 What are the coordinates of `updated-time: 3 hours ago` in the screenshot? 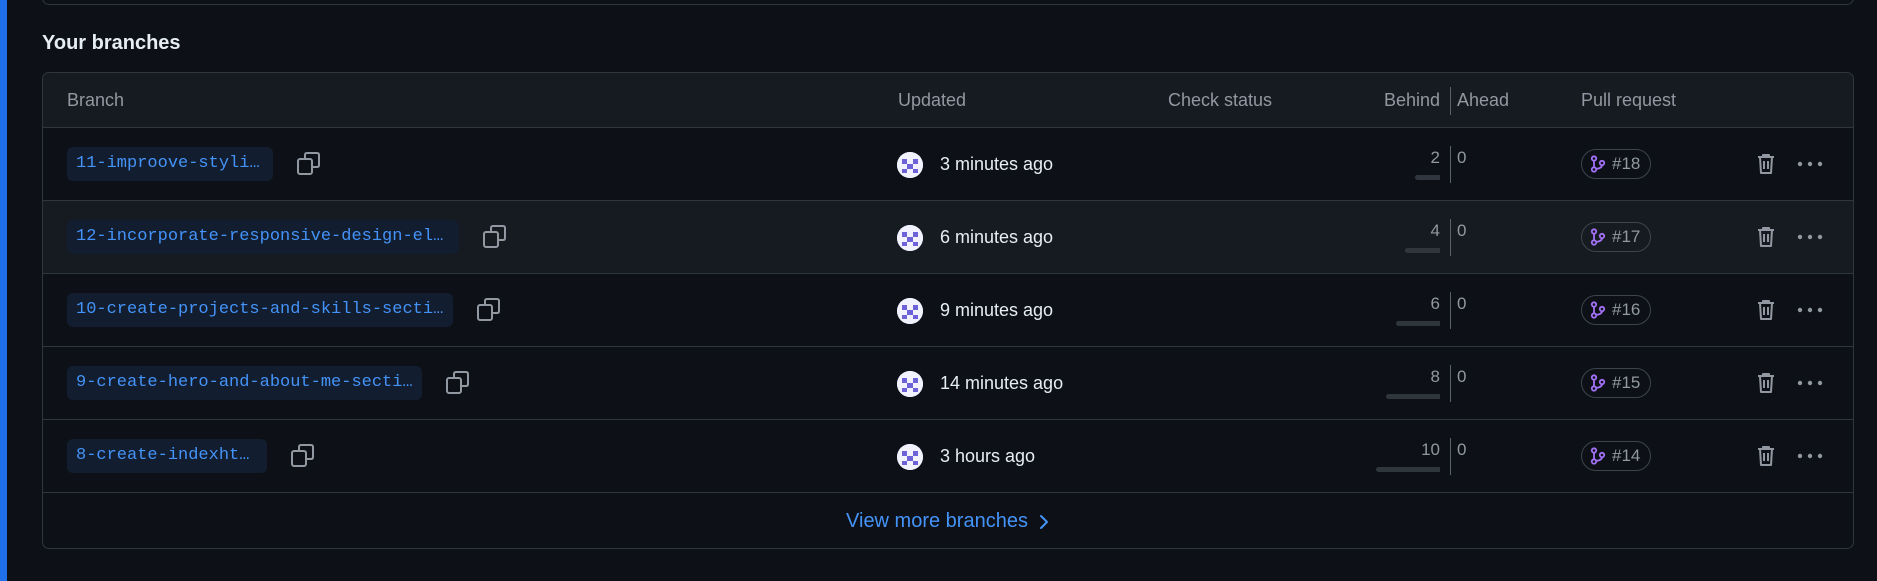 It's located at (988, 456).